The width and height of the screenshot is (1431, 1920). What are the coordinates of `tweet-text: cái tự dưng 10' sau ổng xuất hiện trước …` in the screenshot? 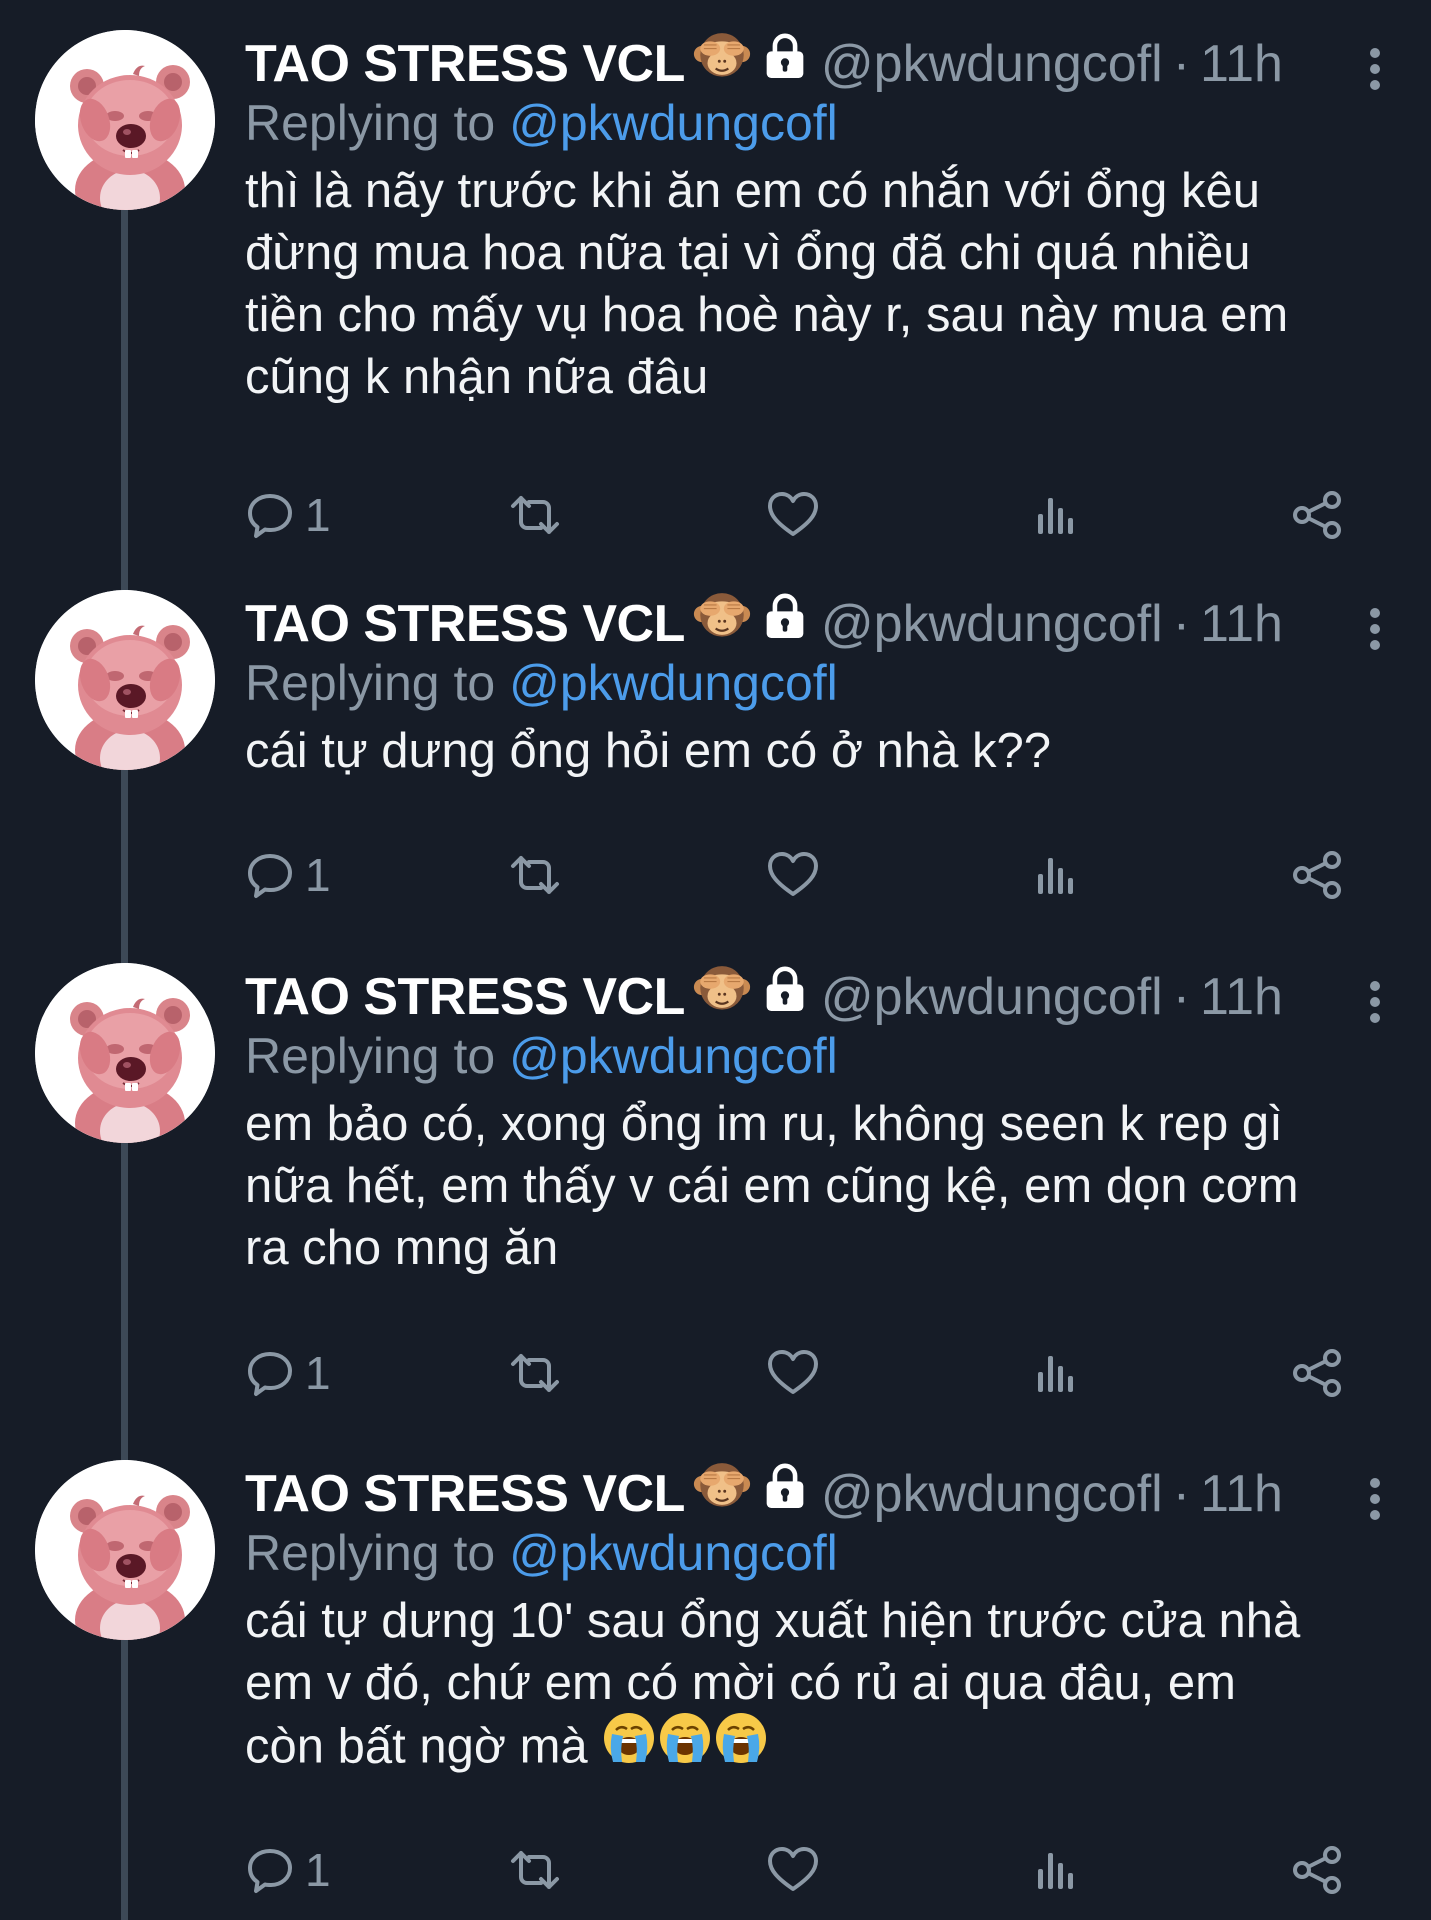 It's located at (773, 1684).